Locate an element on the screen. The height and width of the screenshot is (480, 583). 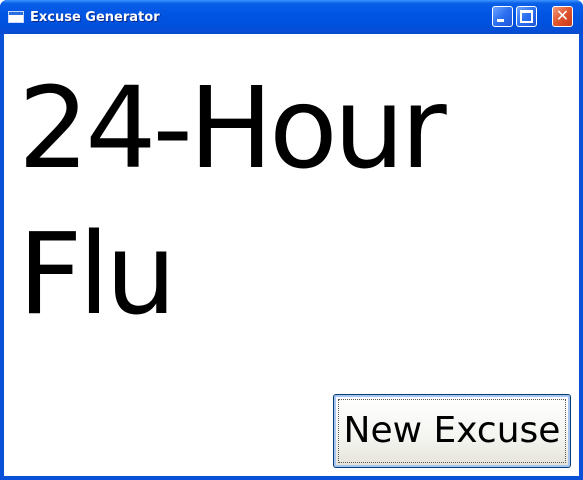
maximize-button is located at coordinates (526, 16).